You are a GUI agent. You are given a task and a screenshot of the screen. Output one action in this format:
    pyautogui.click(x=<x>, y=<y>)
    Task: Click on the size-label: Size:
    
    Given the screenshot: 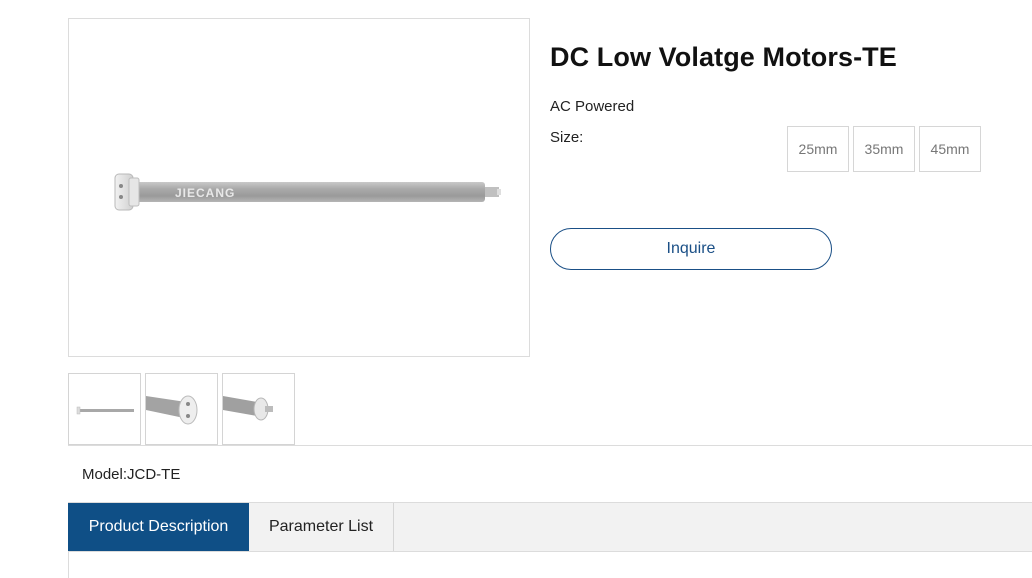 What is the action you would take?
    pyautogui.click(x=567, y=137)
    